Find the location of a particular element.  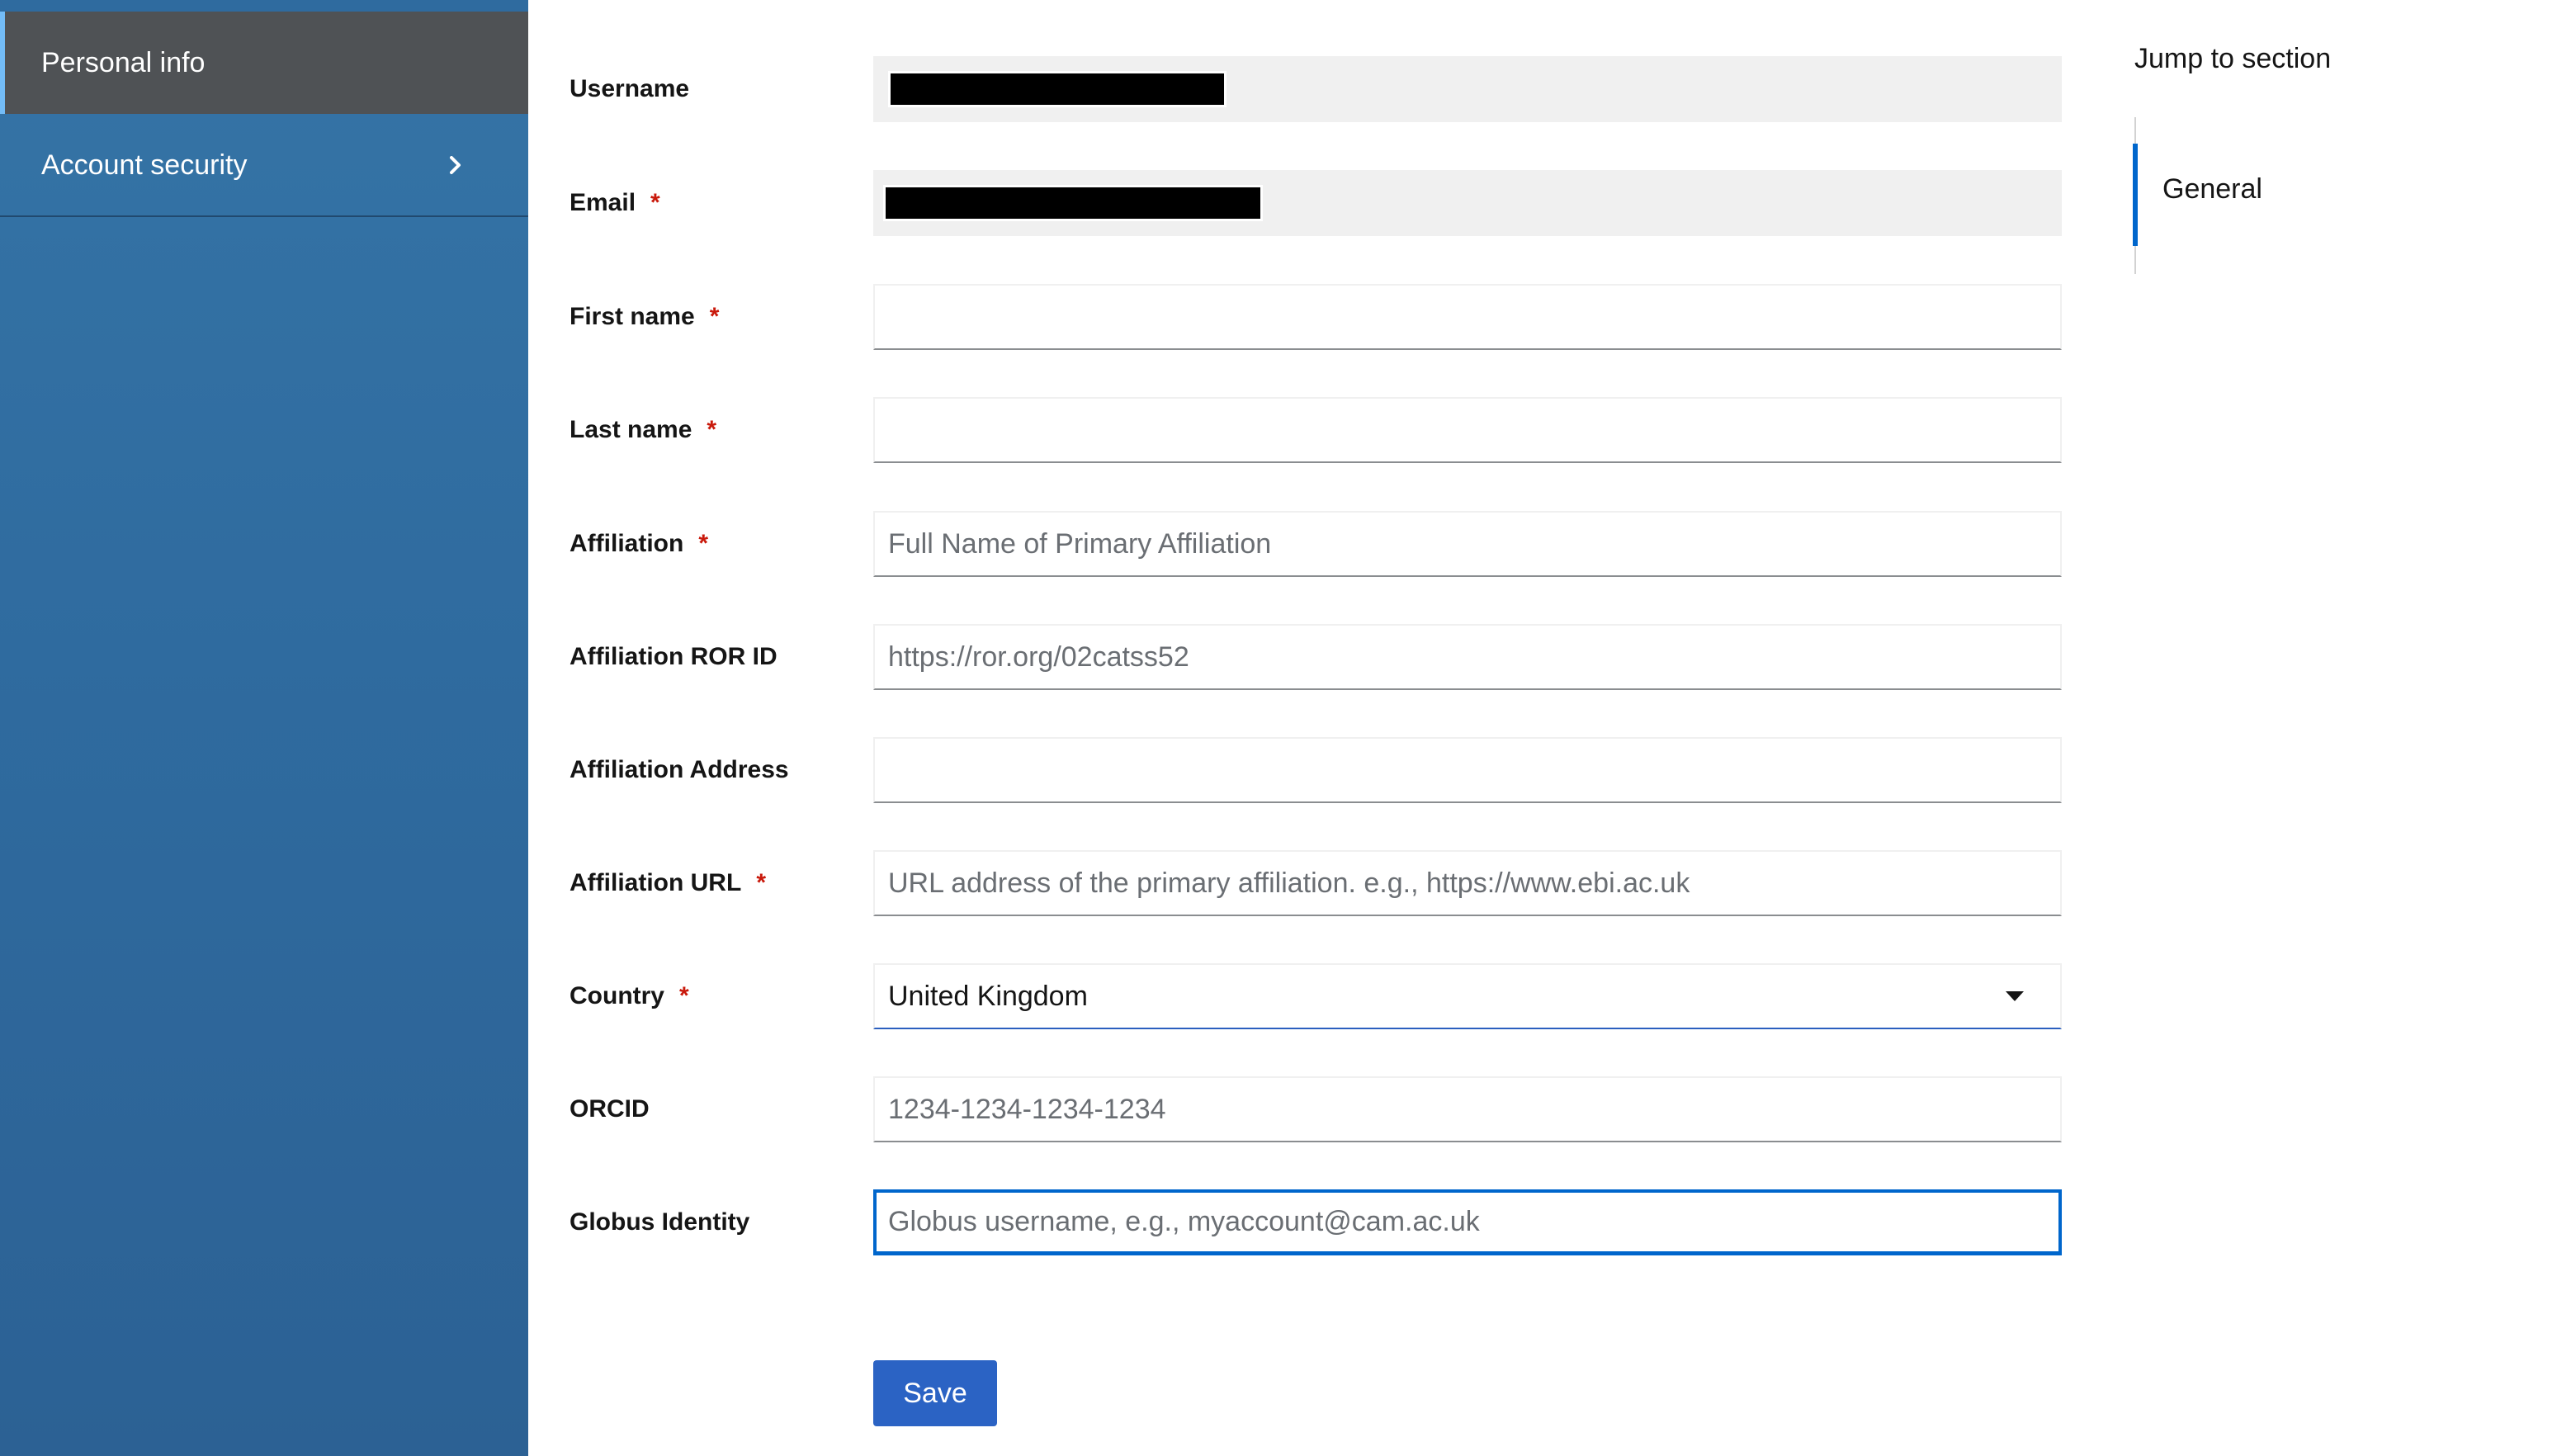

caret-down-icon is located at coordinates (2015, 996).